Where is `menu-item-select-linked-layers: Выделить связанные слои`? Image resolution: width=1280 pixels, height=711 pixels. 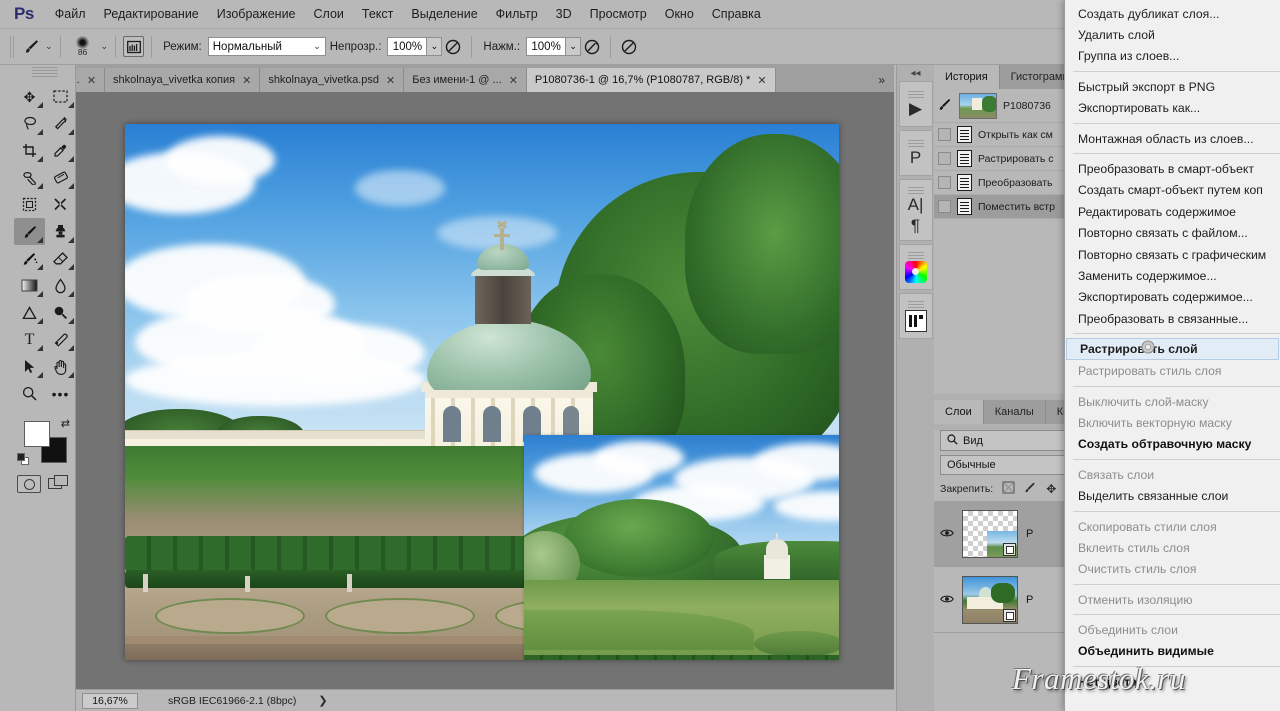 menu-item-select-linked-layers: Выделить связанные слои is located at coordinates (1172, 495).